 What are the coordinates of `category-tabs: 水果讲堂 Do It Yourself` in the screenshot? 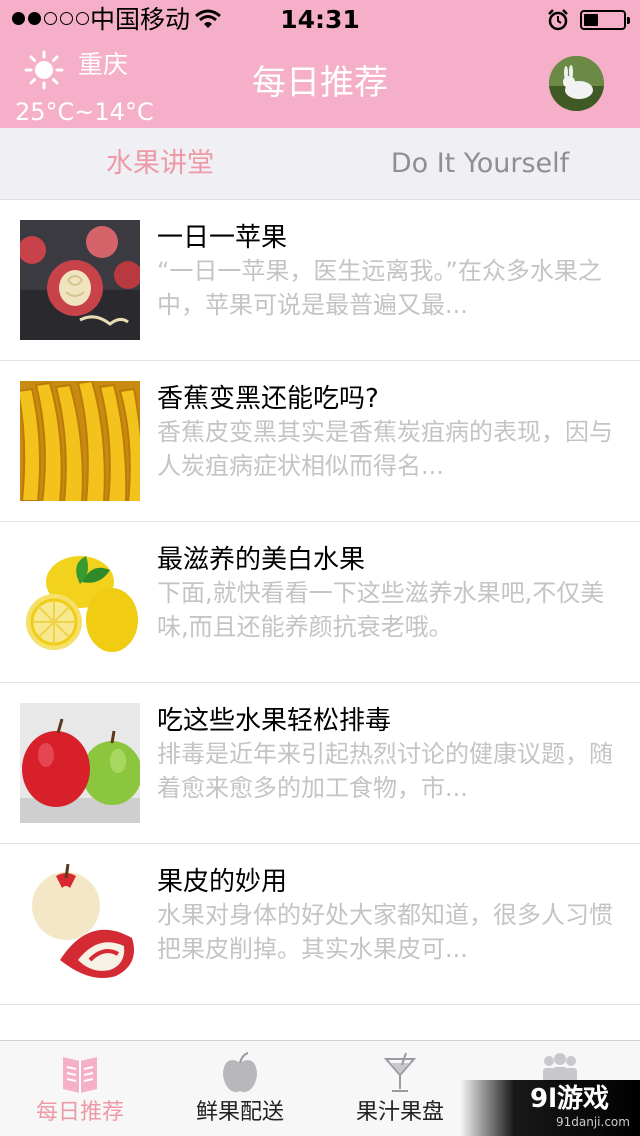 It's located at (320, 164).